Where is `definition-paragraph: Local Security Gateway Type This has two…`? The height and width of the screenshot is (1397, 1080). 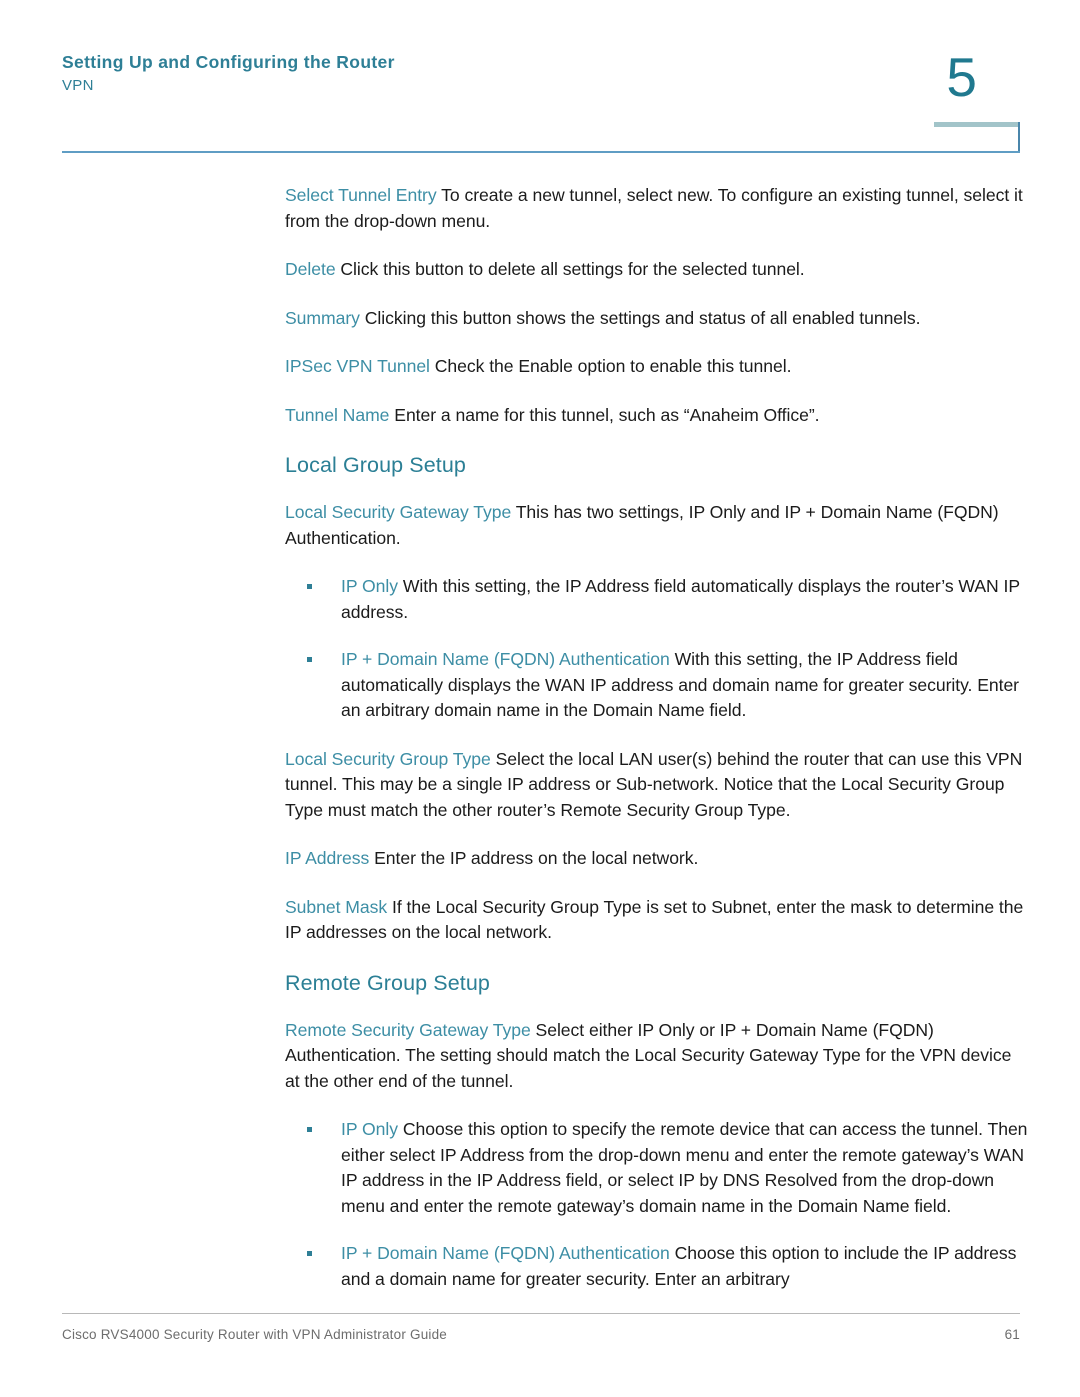 definition-paragraph: Local Security Gateway Type This has two… is located at coordinates (657, 525).